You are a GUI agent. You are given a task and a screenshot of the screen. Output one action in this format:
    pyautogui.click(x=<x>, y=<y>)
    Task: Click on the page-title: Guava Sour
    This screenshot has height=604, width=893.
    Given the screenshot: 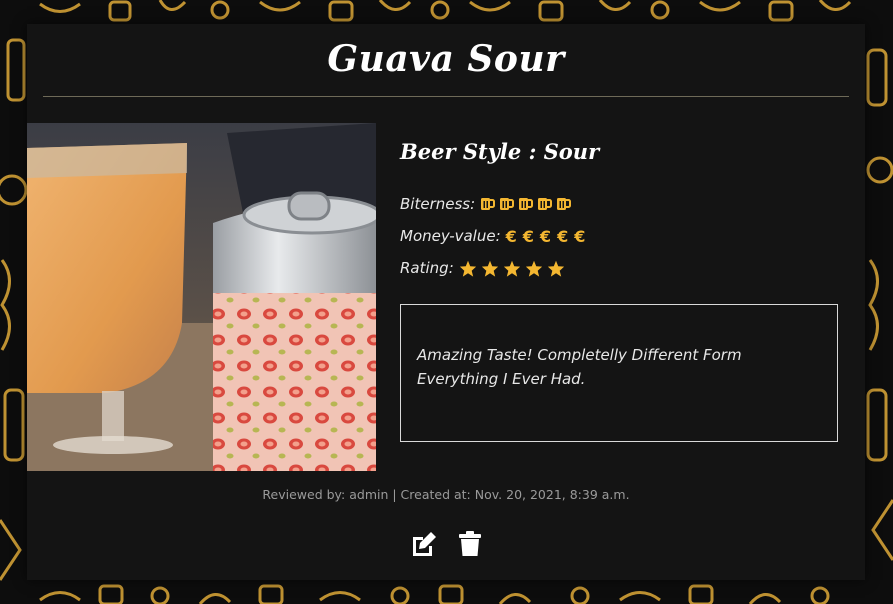 What is the action you would take?
    pyautogui.click(x=446, y=59)
    